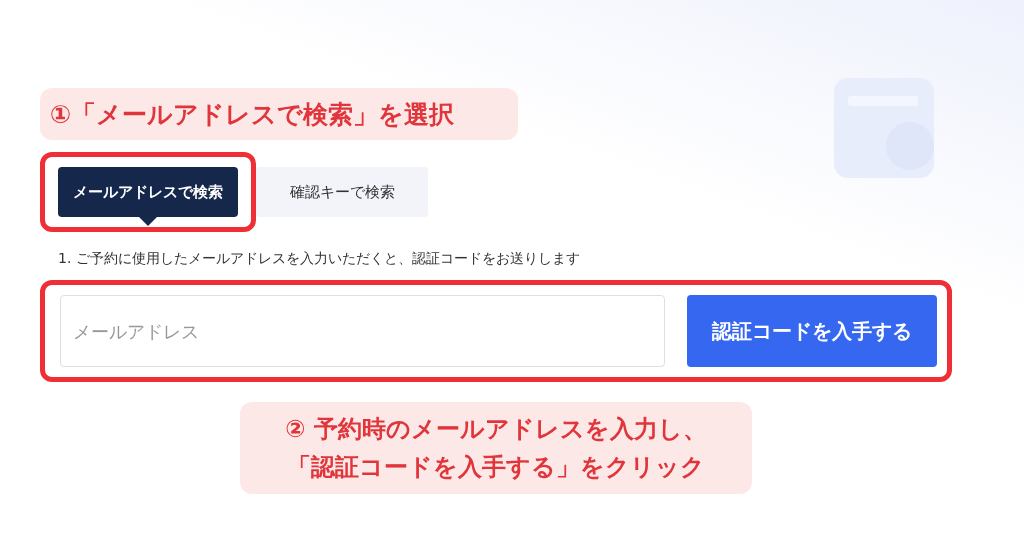 This screenshot has width=1024, height=538. I want to click on pointer-icon, so click(148, 221).